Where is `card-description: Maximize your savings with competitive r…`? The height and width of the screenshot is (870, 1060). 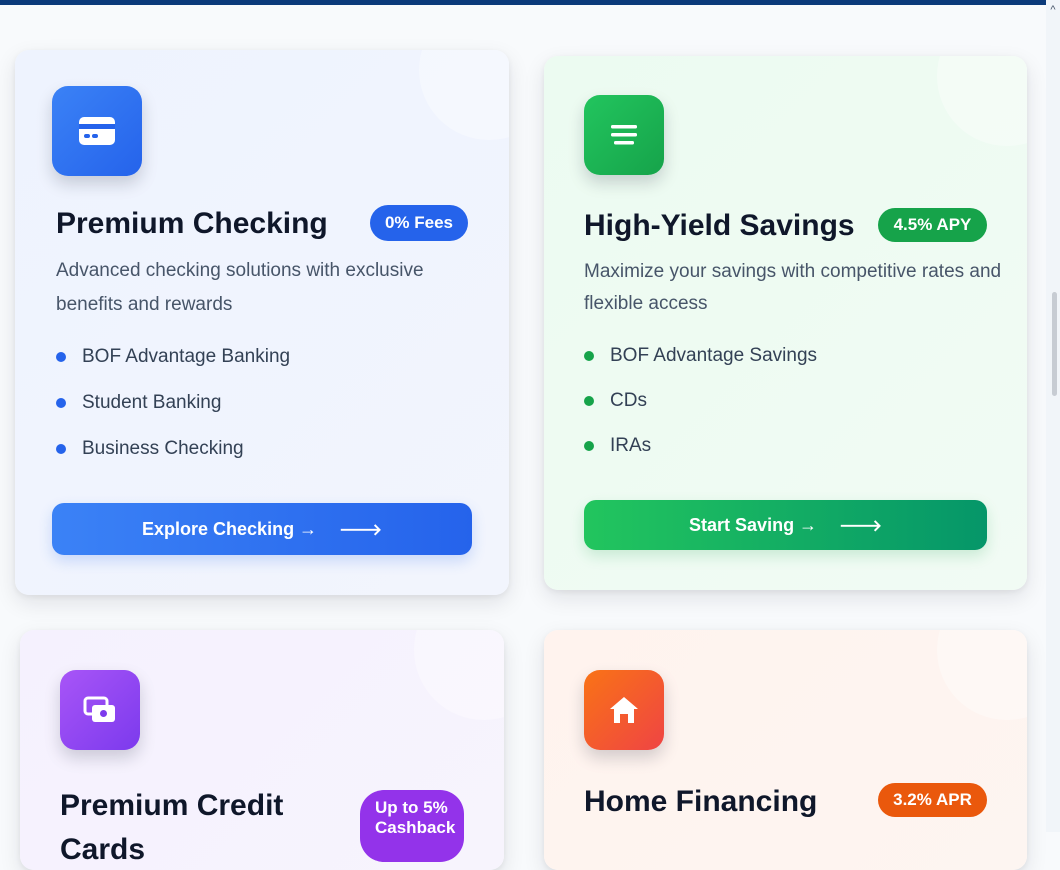 card-description: Maximize your savings with competitive r… is located at coordinates (793, 287).